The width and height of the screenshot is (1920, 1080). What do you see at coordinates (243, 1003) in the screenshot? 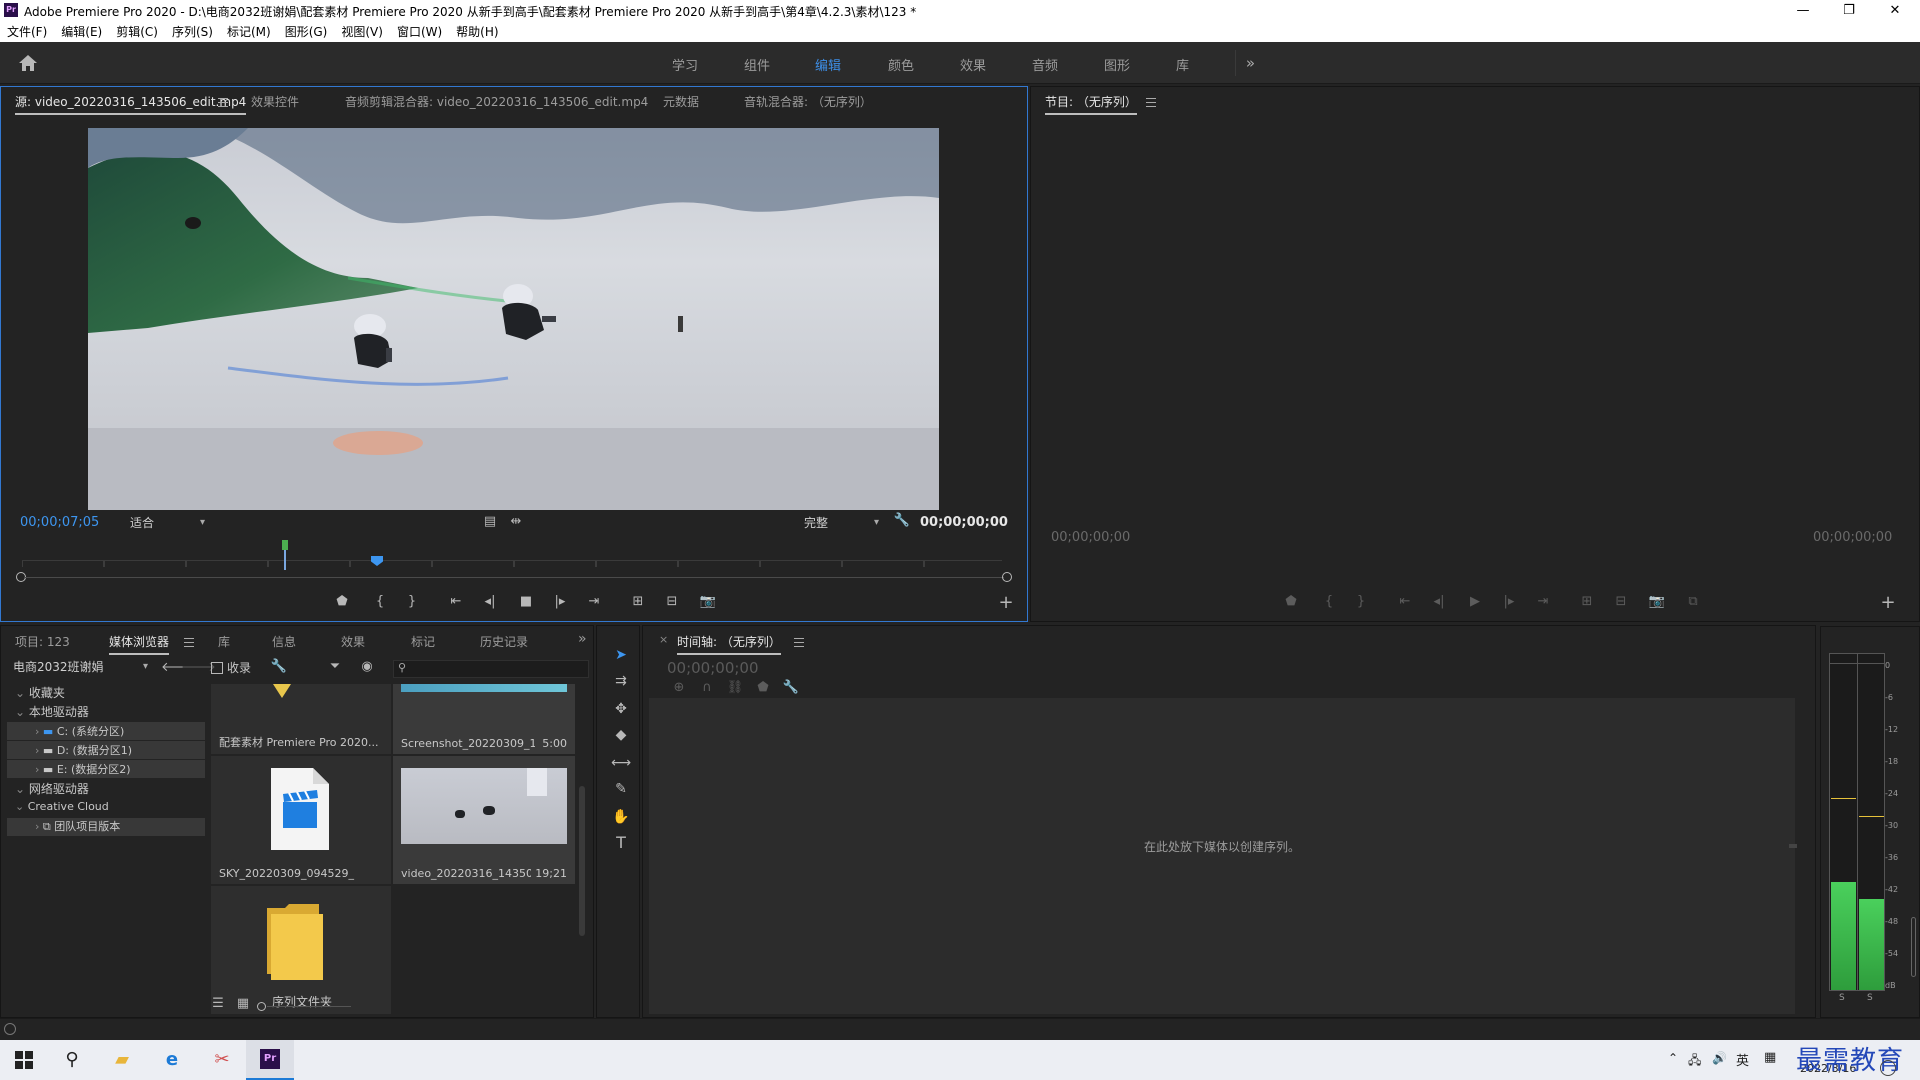
I see `icon-view-icon: ▦` at bounding box center [243, 1003].